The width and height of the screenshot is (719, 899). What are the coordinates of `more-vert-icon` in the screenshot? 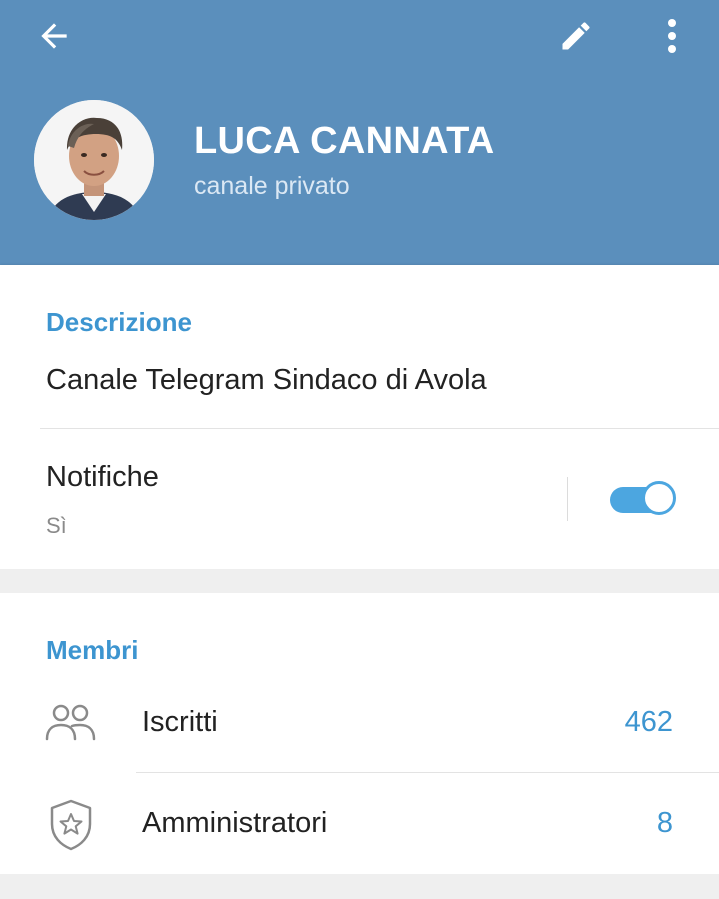 It's located at (672, 36).